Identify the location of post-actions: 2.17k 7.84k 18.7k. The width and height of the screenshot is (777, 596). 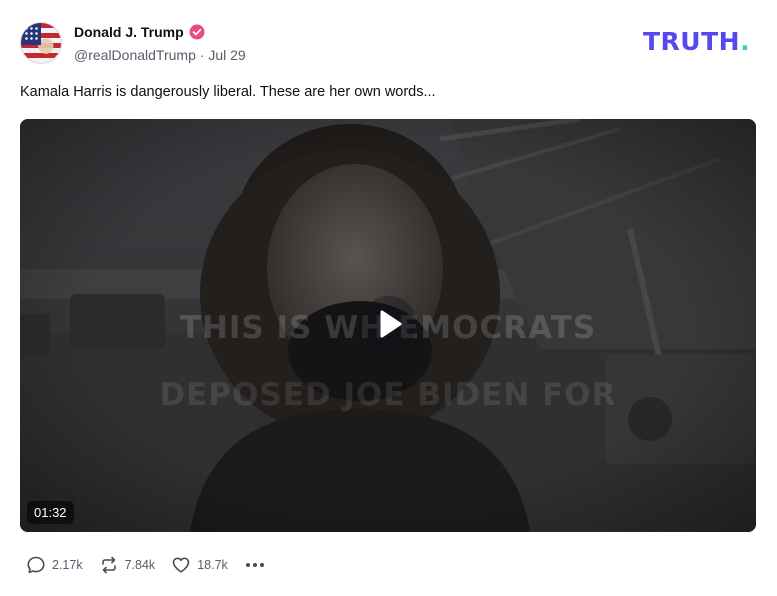
(146, 565).